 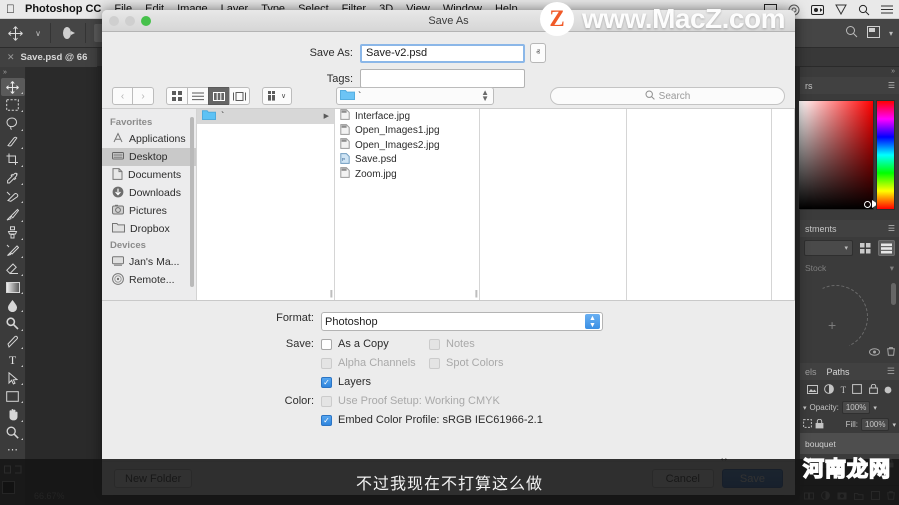 What do you see at coordinates (894, 425) in the screenshot?
I see `fill-chevron-icon: ▾` at bounding box center [894, 425].